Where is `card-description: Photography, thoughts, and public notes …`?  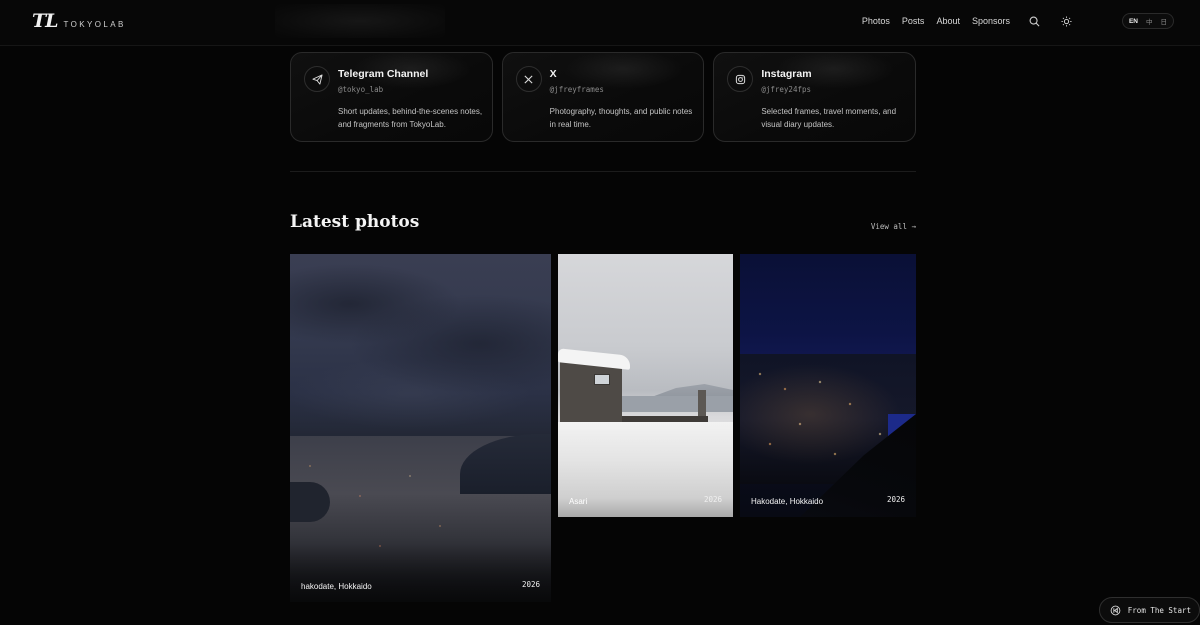 card-description: Photography, thoughts, and public notes … is located at coordinates (621, 118).